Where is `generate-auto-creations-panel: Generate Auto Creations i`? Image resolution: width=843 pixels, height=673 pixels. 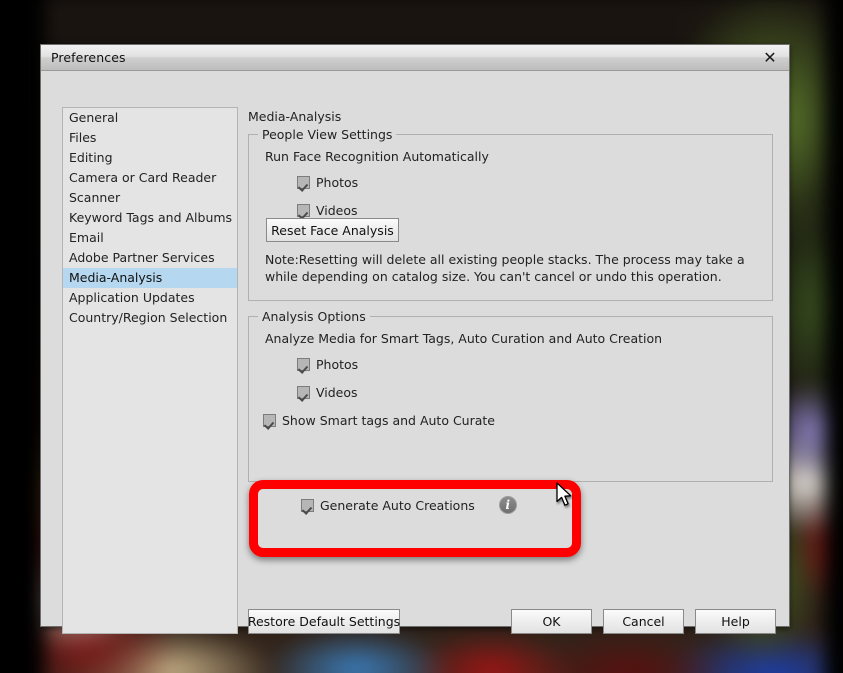
generate-auto-creations-panel: Generate Auto Creations i is located at coordinates (416, 504).